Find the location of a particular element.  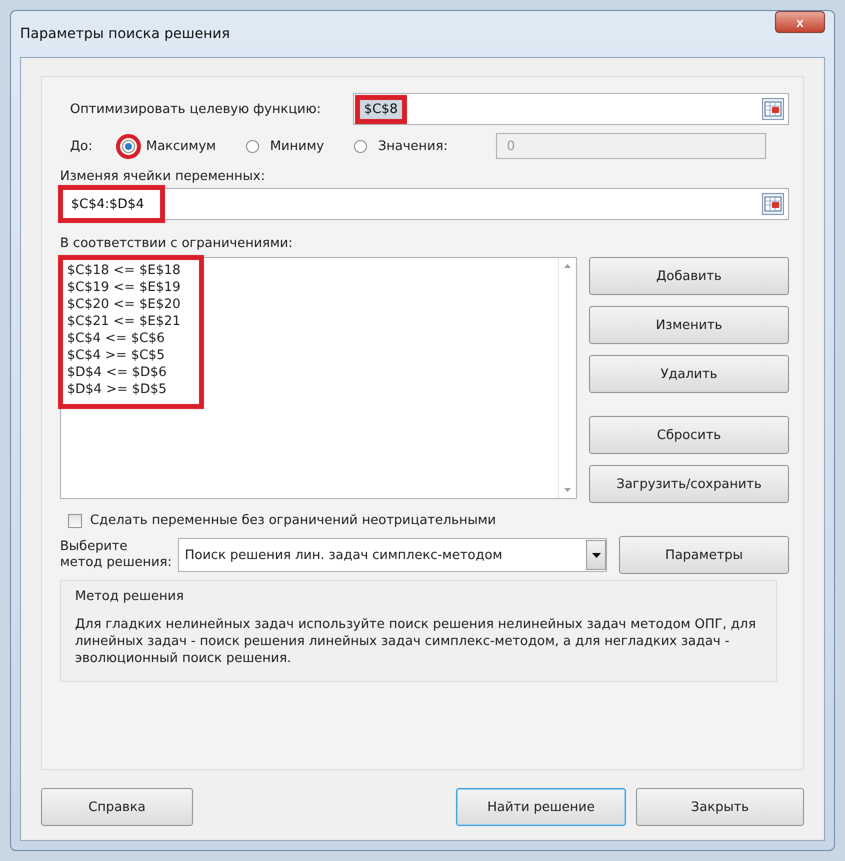

footer-button: Найти решение is located at coordinates (541, 807).